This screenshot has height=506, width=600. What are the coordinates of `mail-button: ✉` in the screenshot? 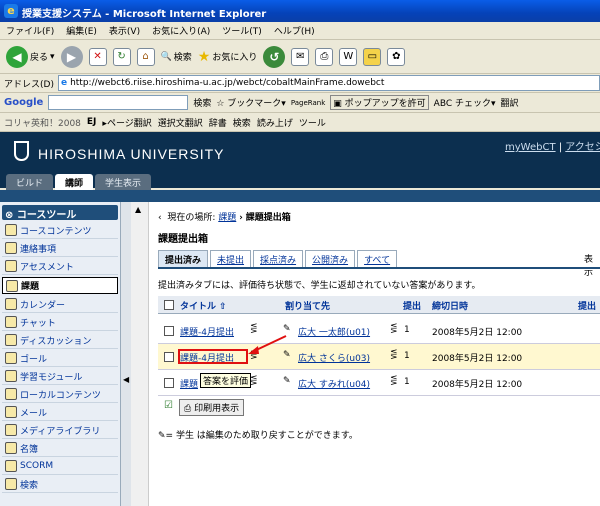 It's located at (300, 56).